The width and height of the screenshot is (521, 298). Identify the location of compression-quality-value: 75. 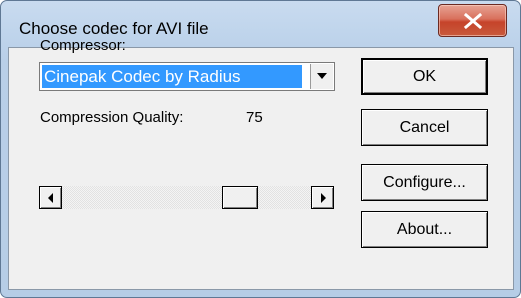
(254, 117).